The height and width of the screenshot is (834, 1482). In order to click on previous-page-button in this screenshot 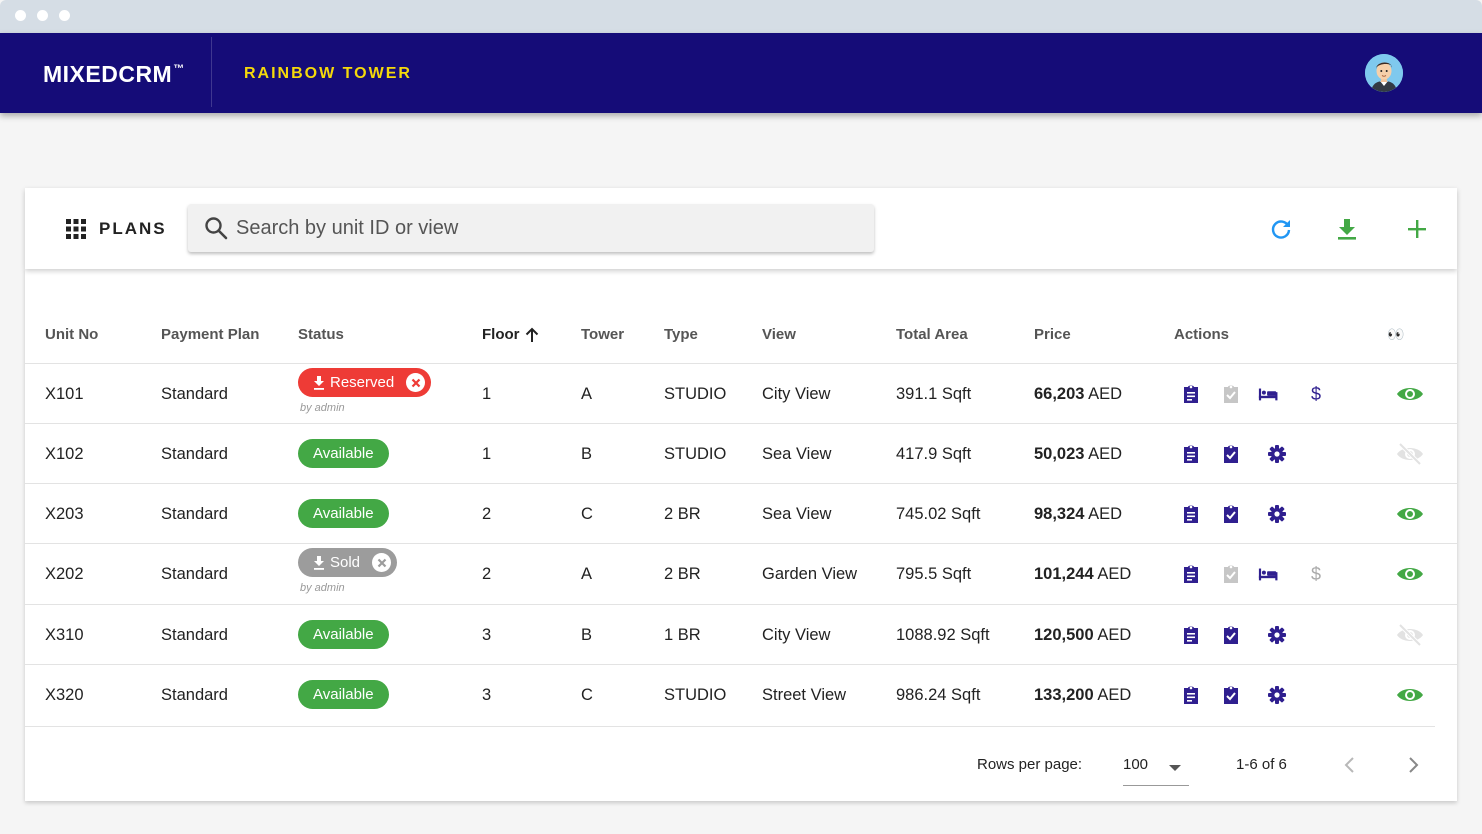, I will do `click(1350, 765)`.